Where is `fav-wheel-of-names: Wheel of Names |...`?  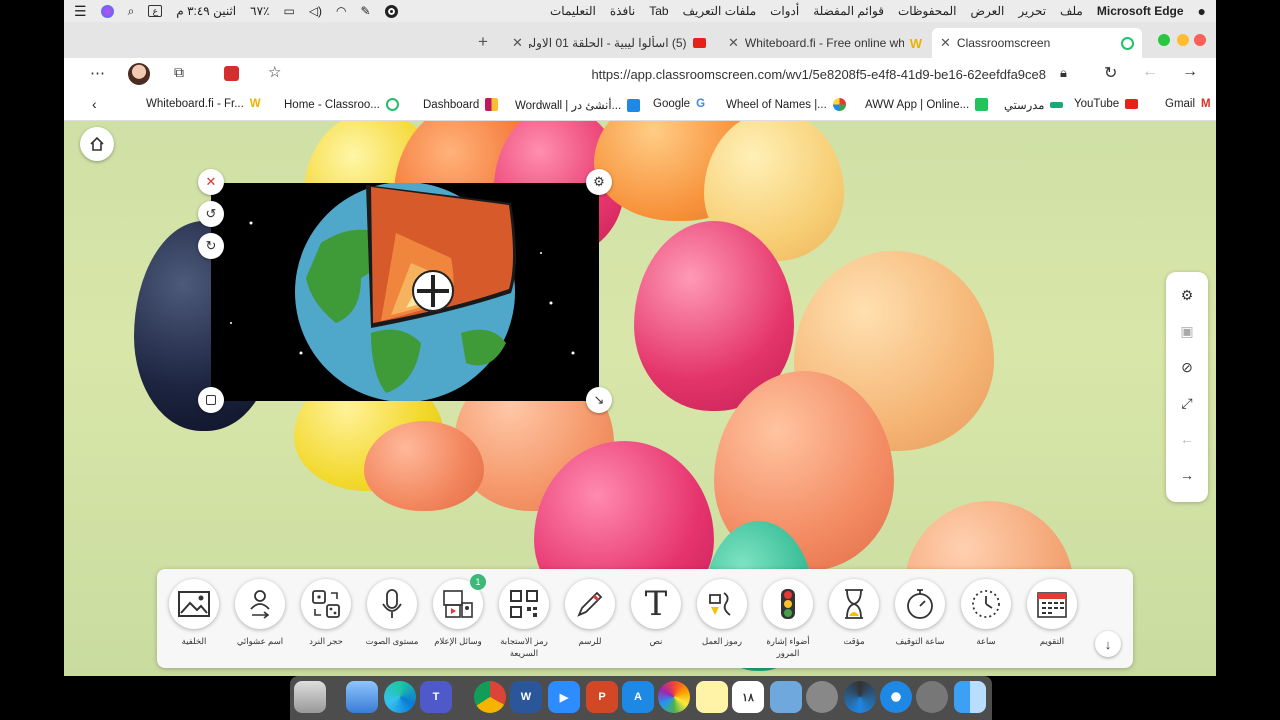
fav-wheel-of-names: Wheel of Names |... is located at coordinates (786, 104).